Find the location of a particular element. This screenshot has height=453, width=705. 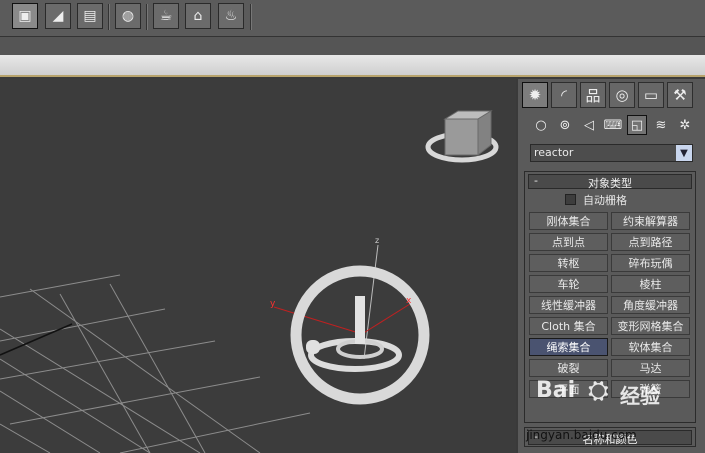

display-tab: ▭ is located at coordinates (651, 95).